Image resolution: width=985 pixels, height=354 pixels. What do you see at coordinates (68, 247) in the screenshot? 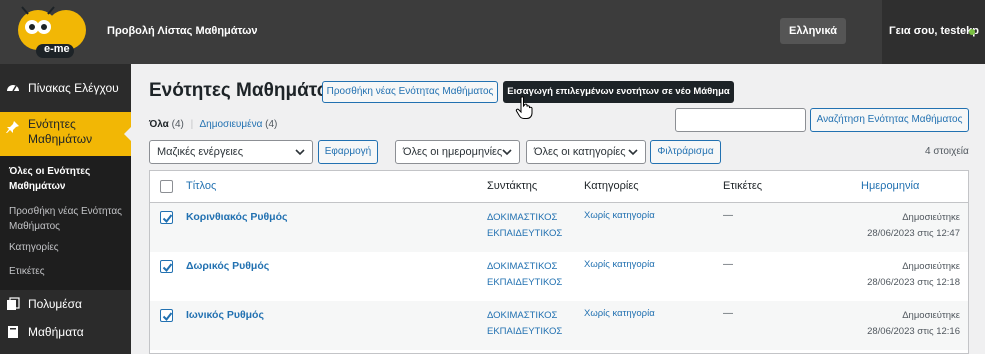
I see `submenu-categories: Κατηγορίες` at bounding box center [68, 247].